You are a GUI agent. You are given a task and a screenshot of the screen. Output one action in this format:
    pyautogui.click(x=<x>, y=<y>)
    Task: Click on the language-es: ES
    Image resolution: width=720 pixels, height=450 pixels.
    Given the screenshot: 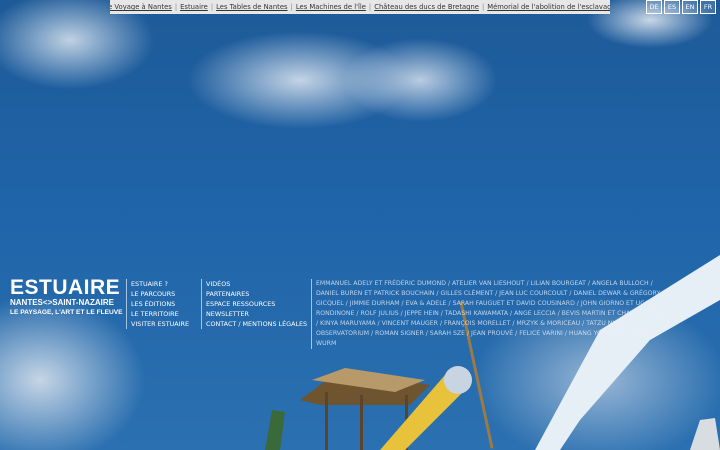 What is the action you would take?
    pyautogui.click(x=672, y=7)
    